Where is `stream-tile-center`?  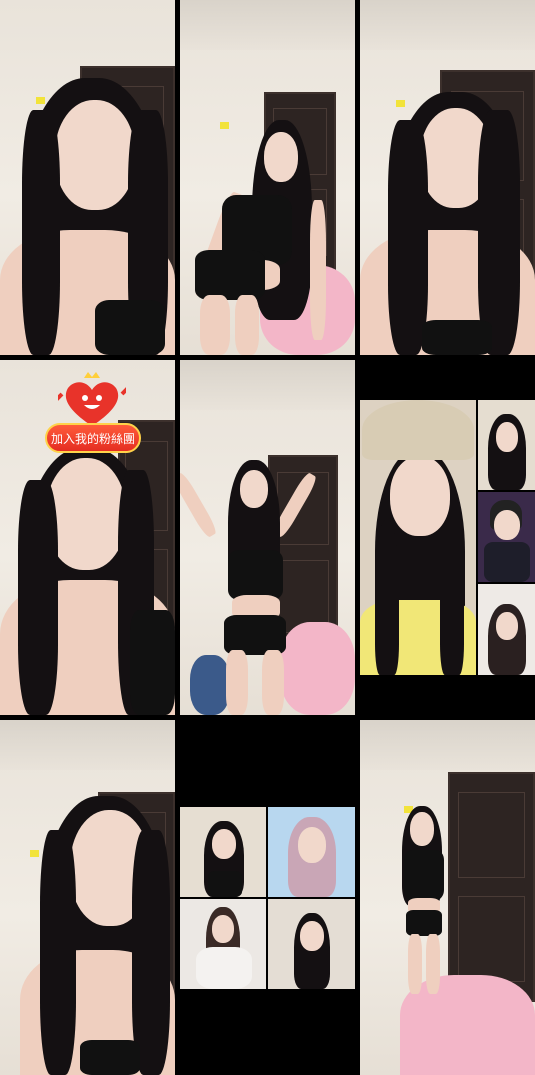
stream-tile-center is located at coordinates (267, 537).